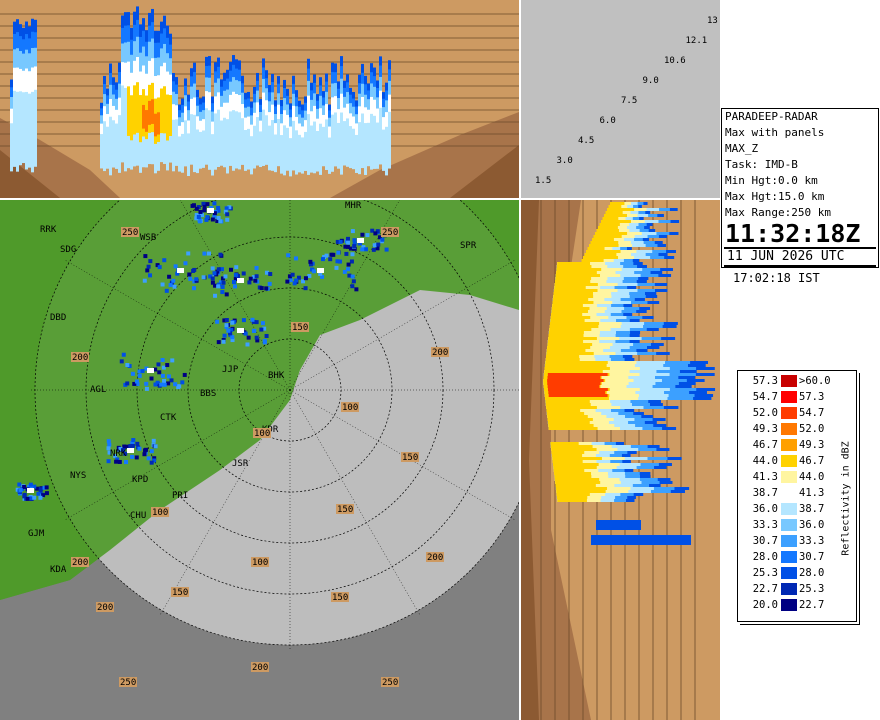 The image size is (880, 720). What do you see at coordinates (765, 397) in the screenshot?
I see `legend-low: 54.7` at bounding box center [765, 397].